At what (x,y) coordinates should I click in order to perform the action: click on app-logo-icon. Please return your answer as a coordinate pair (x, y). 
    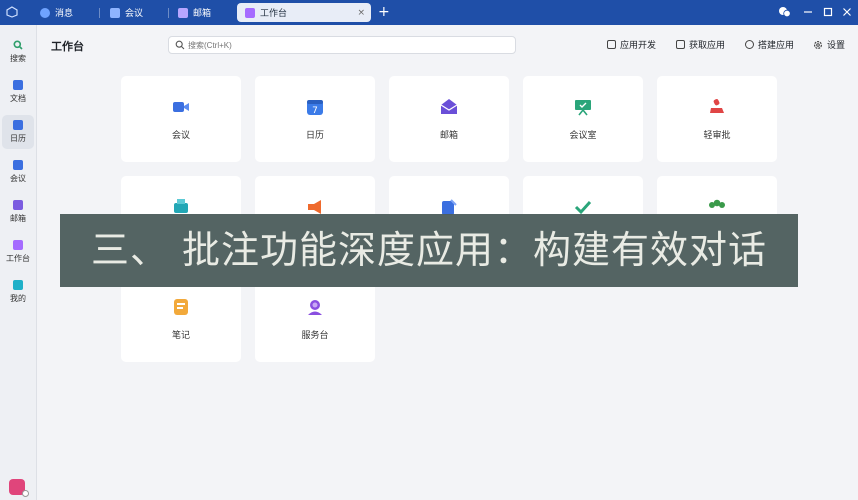
    Looking at the image, I should click on (12, 12).